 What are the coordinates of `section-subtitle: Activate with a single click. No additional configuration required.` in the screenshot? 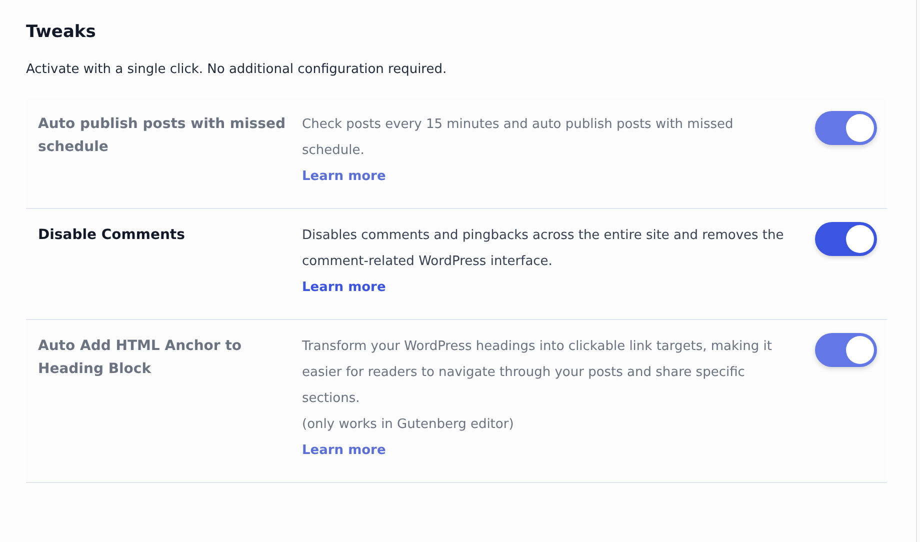 It's located at (237, 70).